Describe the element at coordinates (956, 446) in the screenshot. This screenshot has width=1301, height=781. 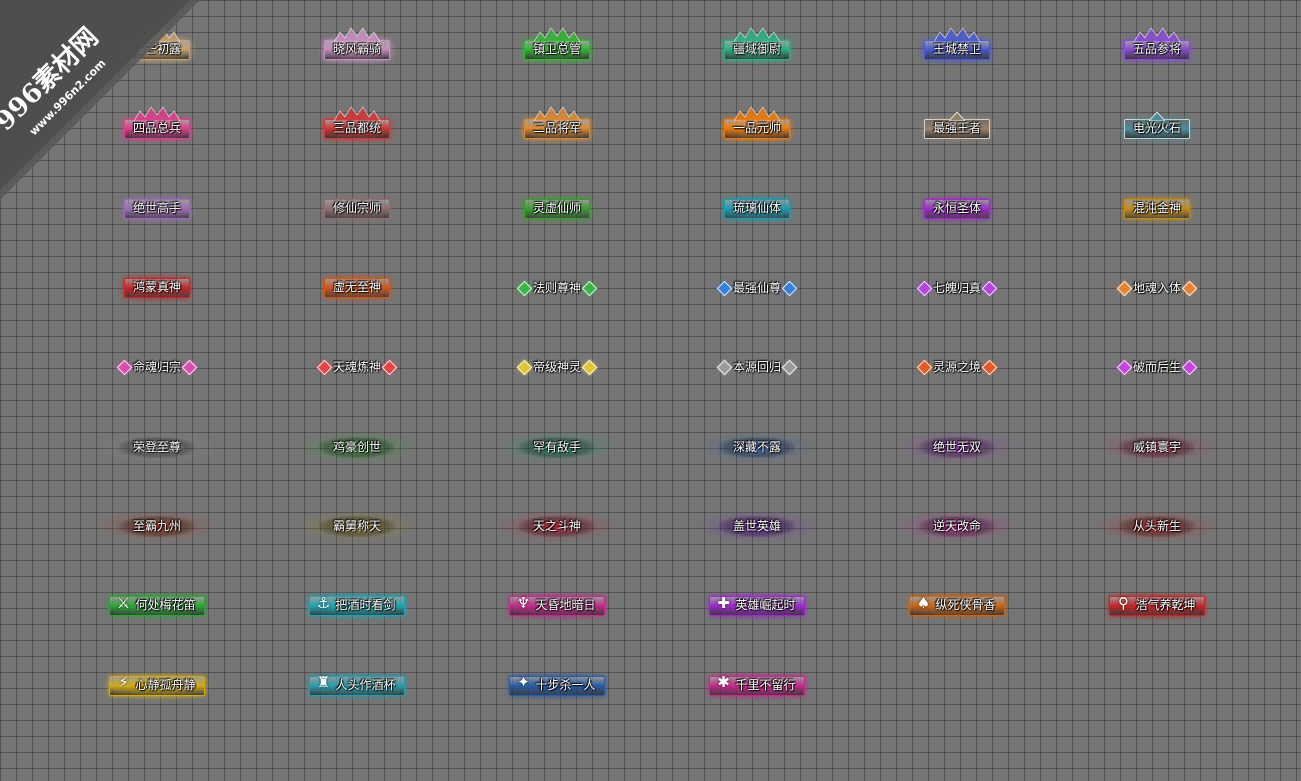
I see `title-text: 绝世无双` at that location.